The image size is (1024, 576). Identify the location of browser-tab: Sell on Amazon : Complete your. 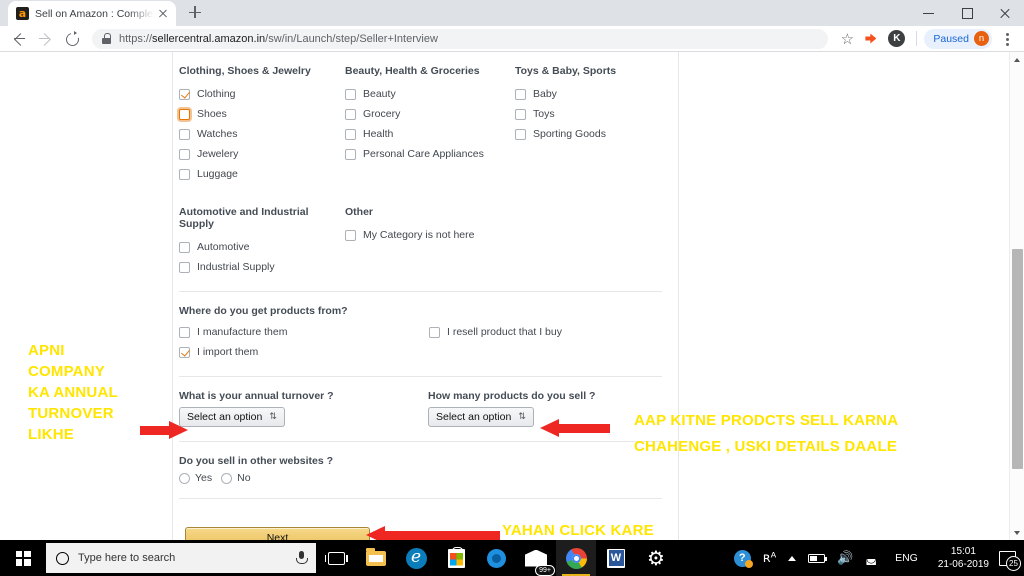
(92, 13).